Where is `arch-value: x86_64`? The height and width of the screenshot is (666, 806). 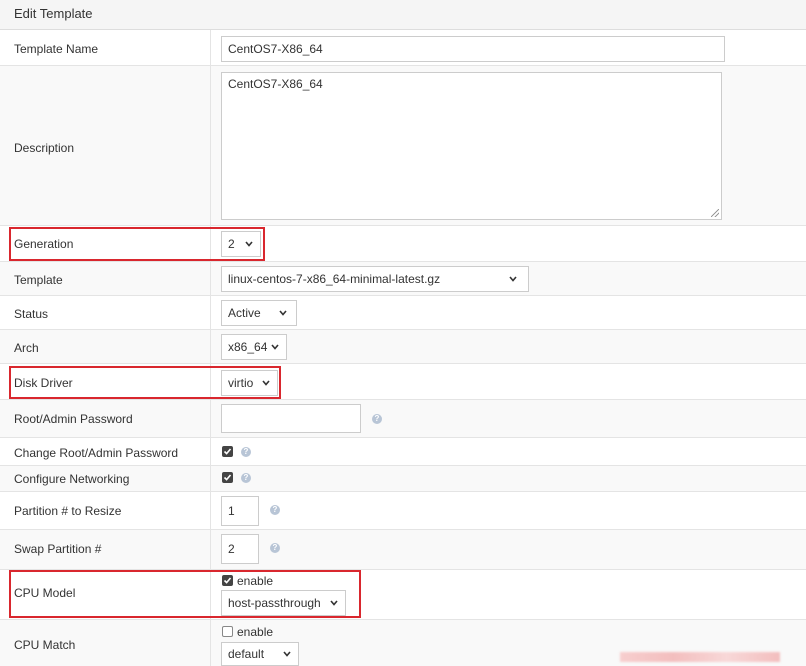
arch-value: x86_64 is located at coordinates (248, 347).